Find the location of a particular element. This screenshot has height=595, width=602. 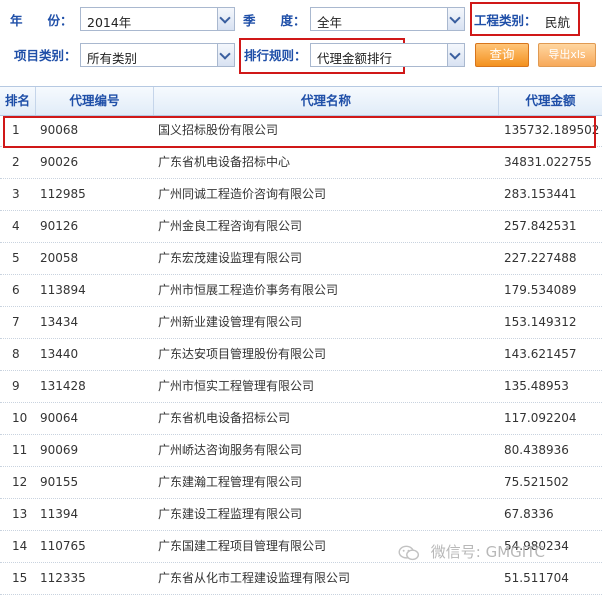

amount-cell: 143.621457 is located at coordinates (540, 354).